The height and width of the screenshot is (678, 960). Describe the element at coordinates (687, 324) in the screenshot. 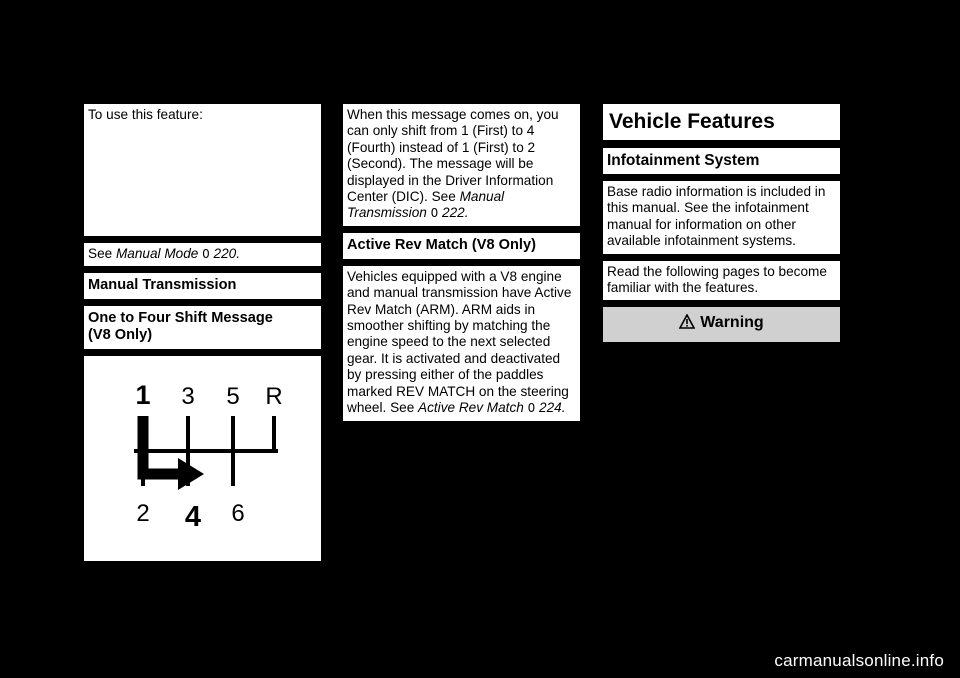

I see `warning-triangle-icon` at that location.